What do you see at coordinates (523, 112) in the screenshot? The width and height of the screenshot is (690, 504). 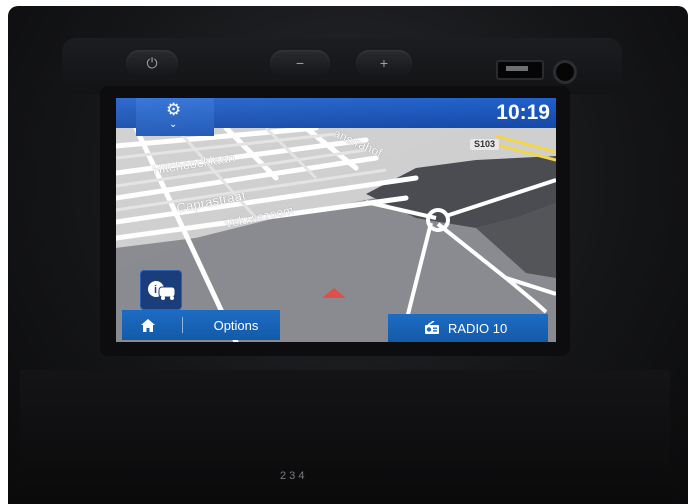 I see `clock: 10:19` at bounding box center [523, 112].